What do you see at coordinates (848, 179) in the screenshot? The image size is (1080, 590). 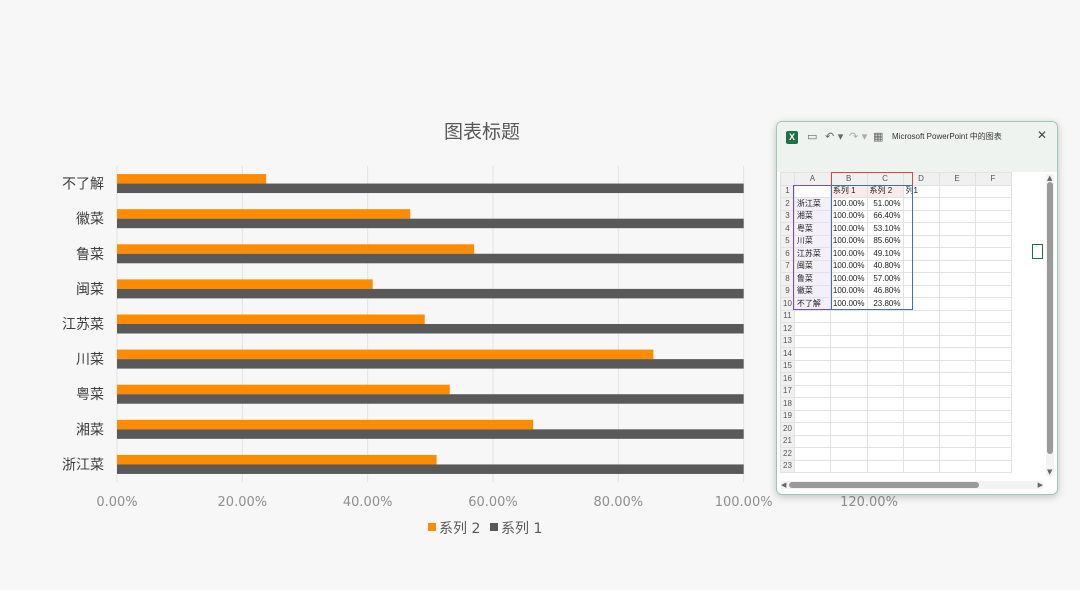 I see `column-header: B` at bounding box center [848, 179].